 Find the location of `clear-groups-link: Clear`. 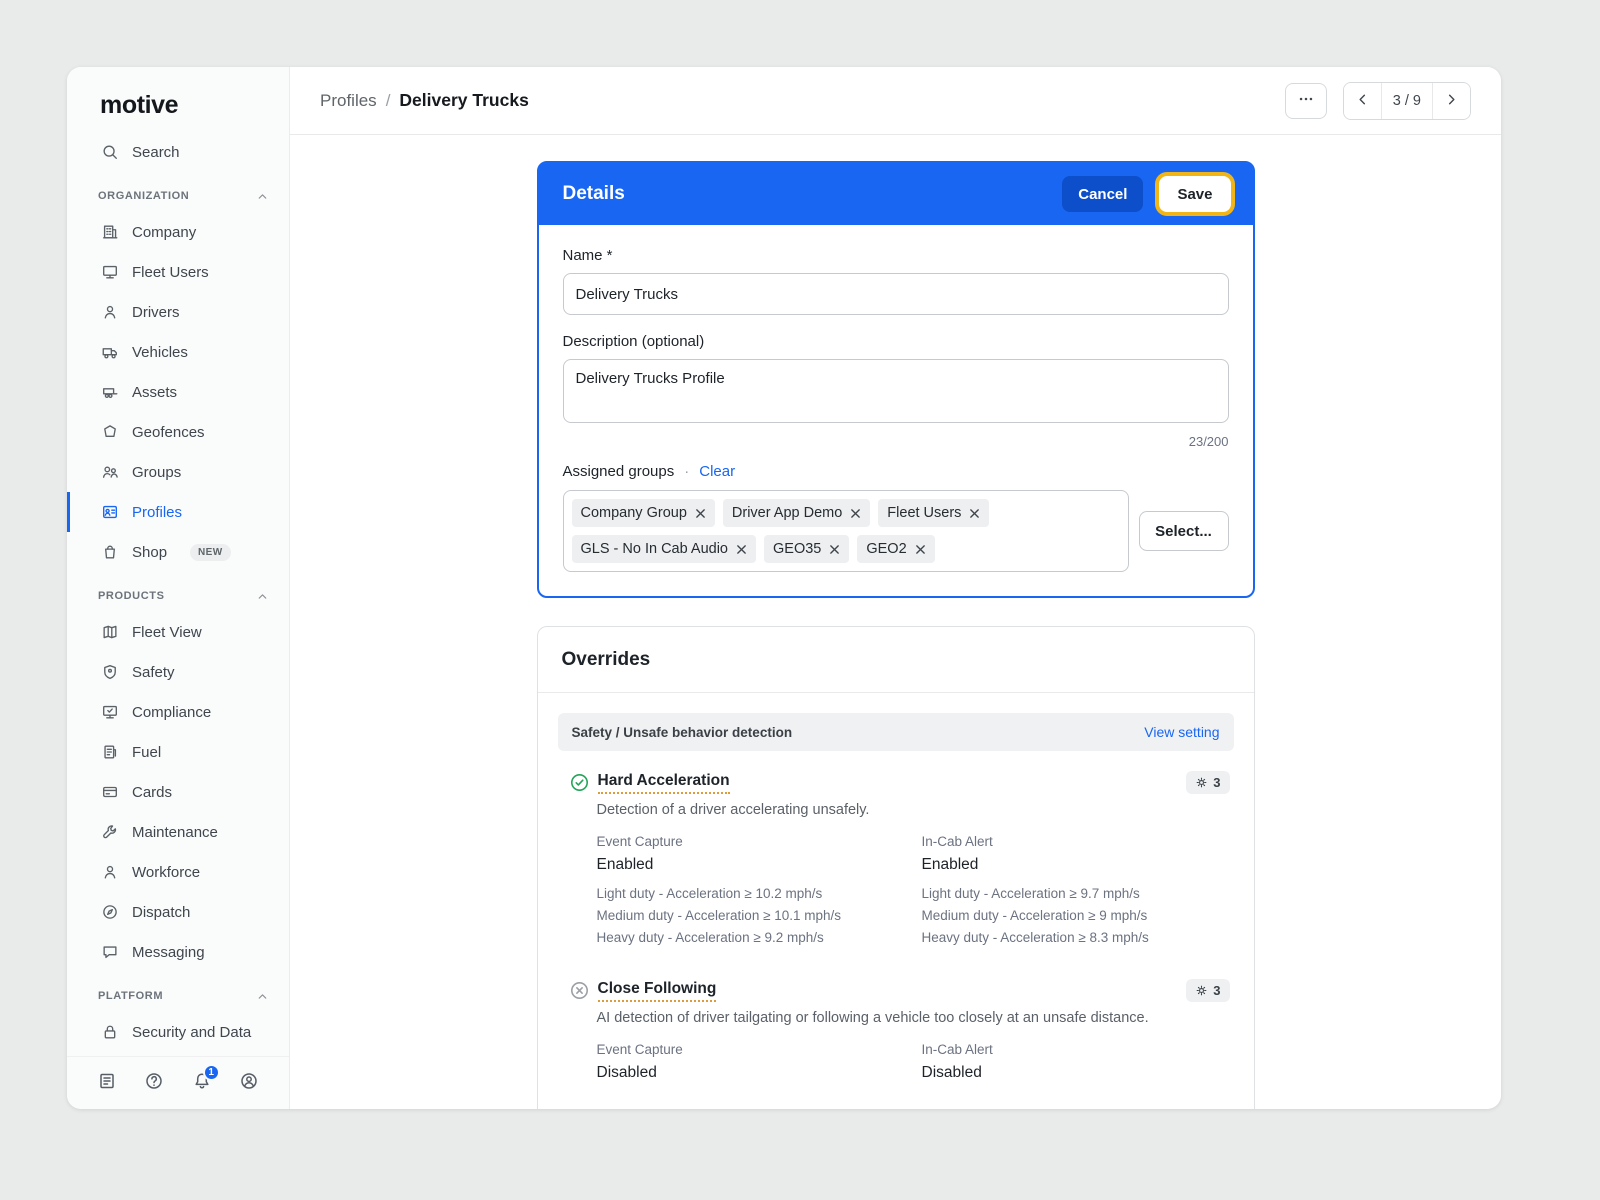

clear-groups-link: Clear is located at coordinates (717, 471).